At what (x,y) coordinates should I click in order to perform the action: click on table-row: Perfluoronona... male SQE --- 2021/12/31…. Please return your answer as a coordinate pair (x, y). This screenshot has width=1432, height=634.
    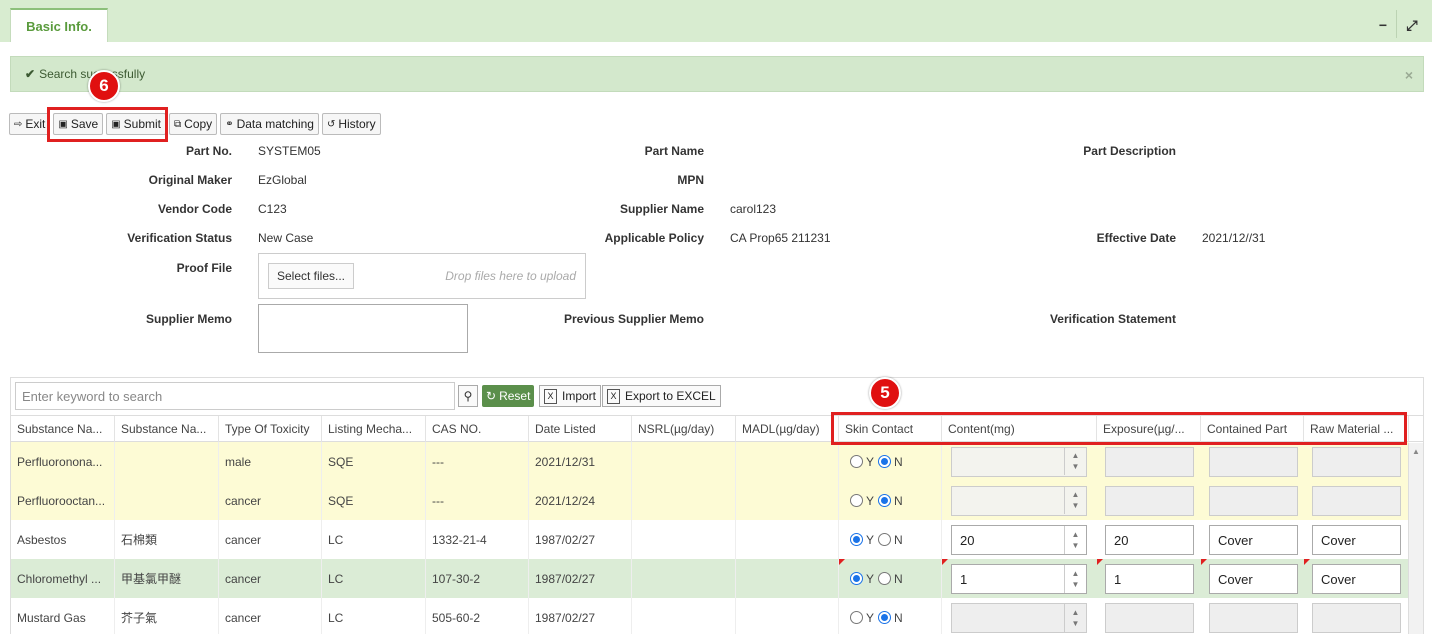
    Looking at the image, I should click on (710, 461).